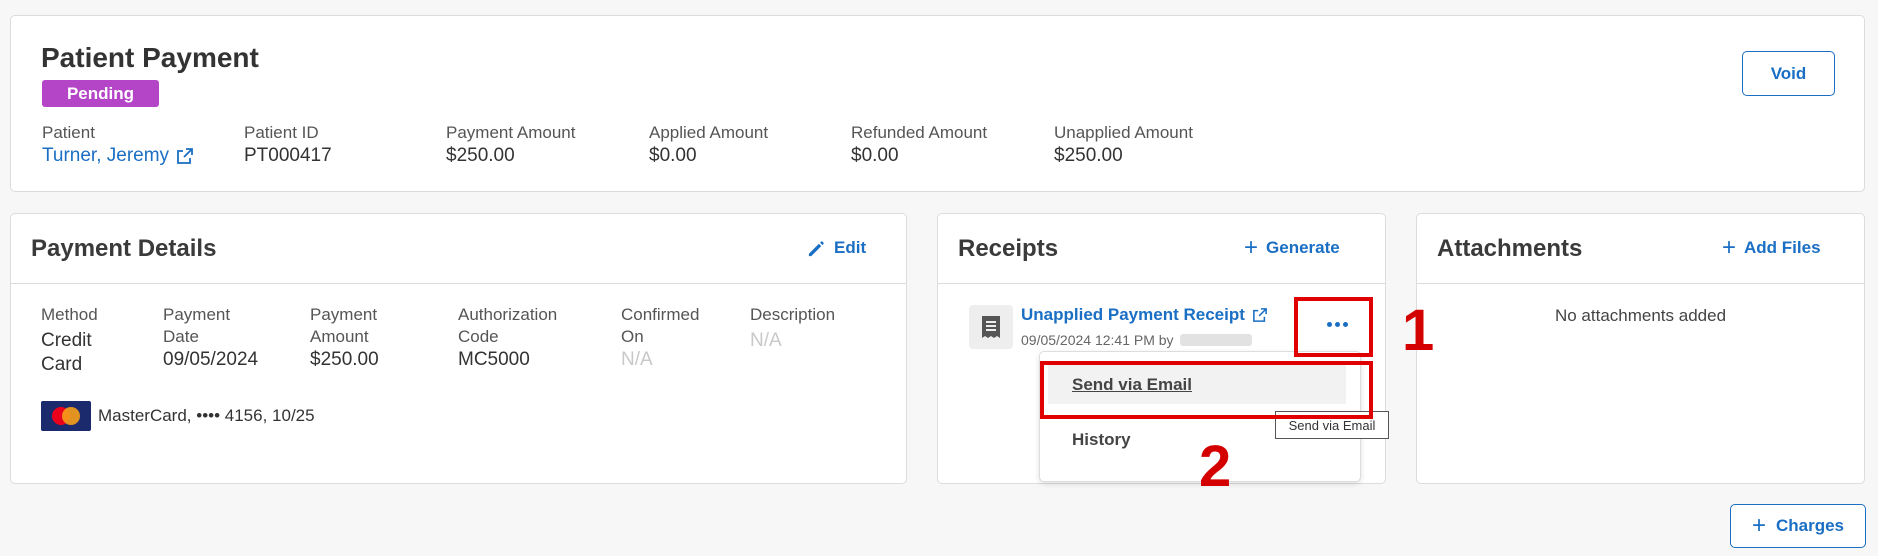 This screenshot has width=1878, height=556. Describe the element at coordinates (68, 132) in the screenshot. I see `field-label: Patient` at that location.